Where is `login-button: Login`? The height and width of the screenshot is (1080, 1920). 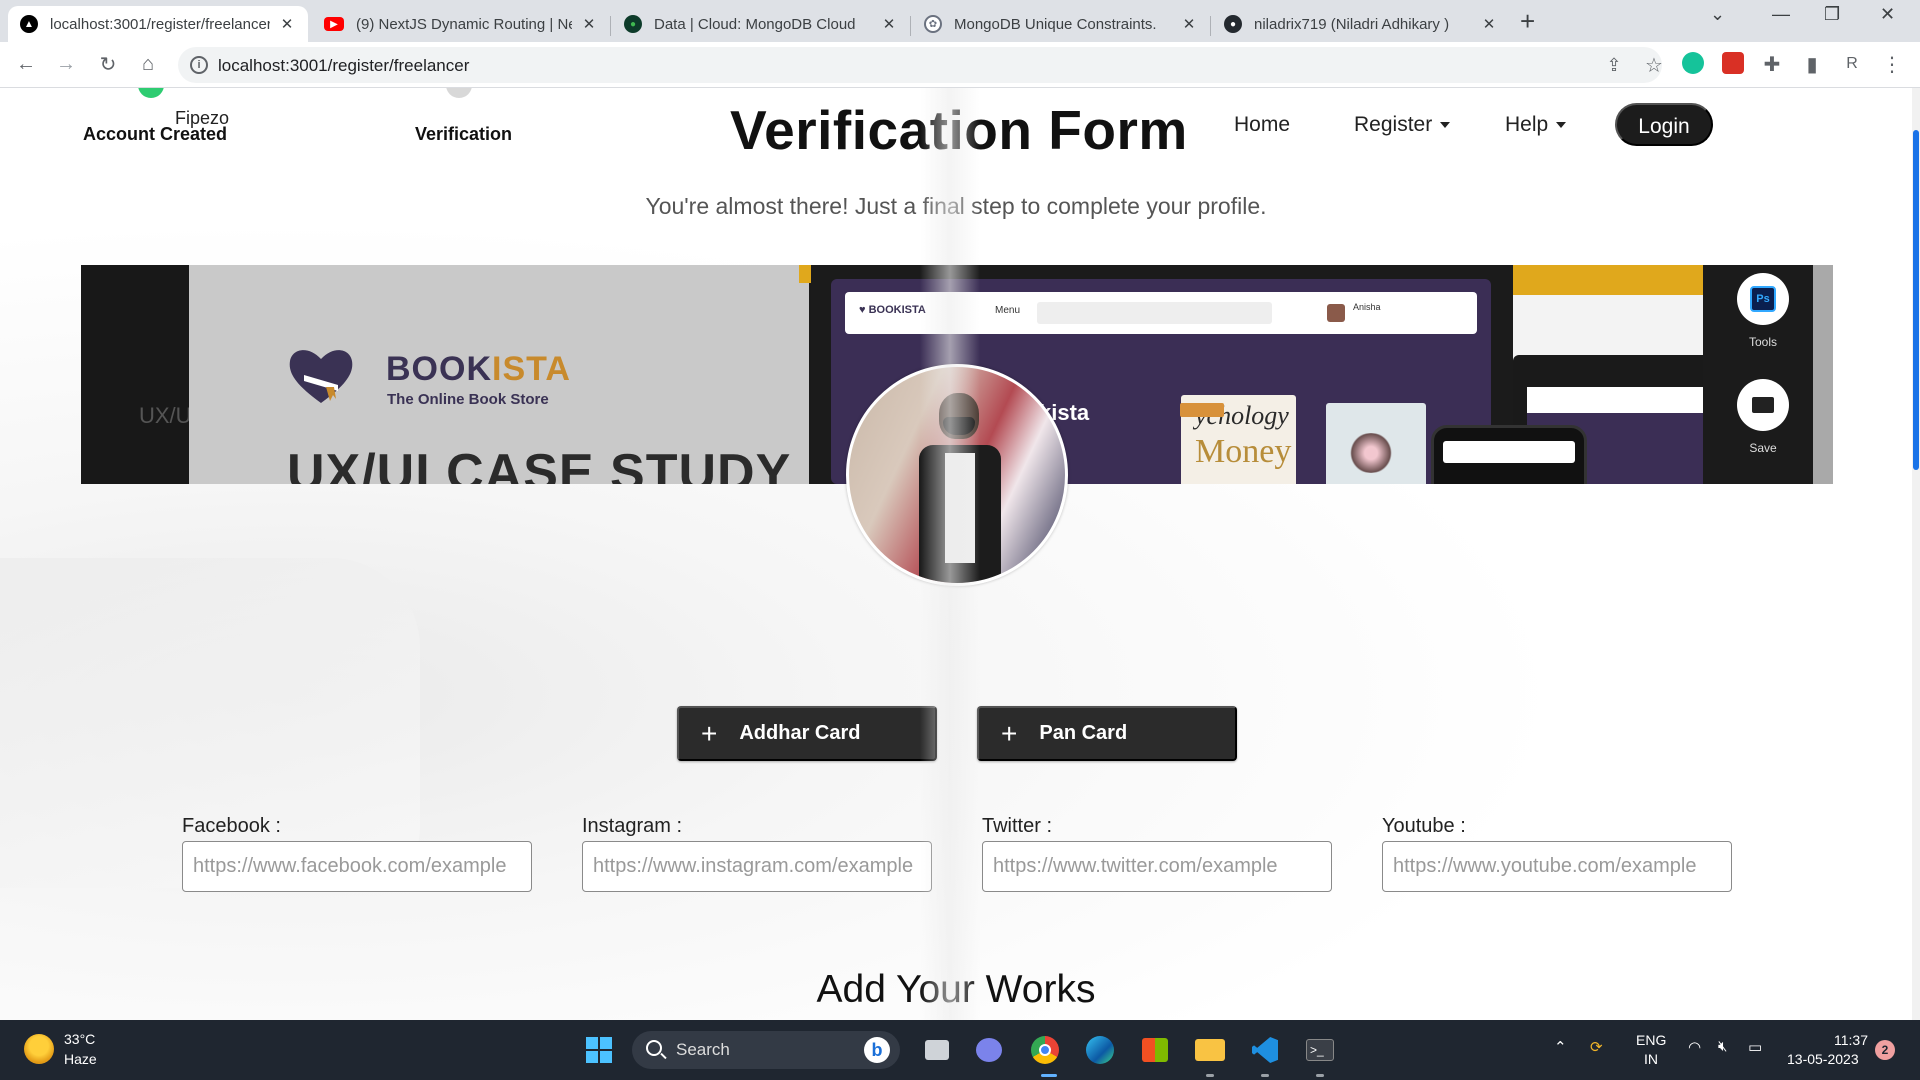 login-button: Login is located at coordinates (1664, 124).